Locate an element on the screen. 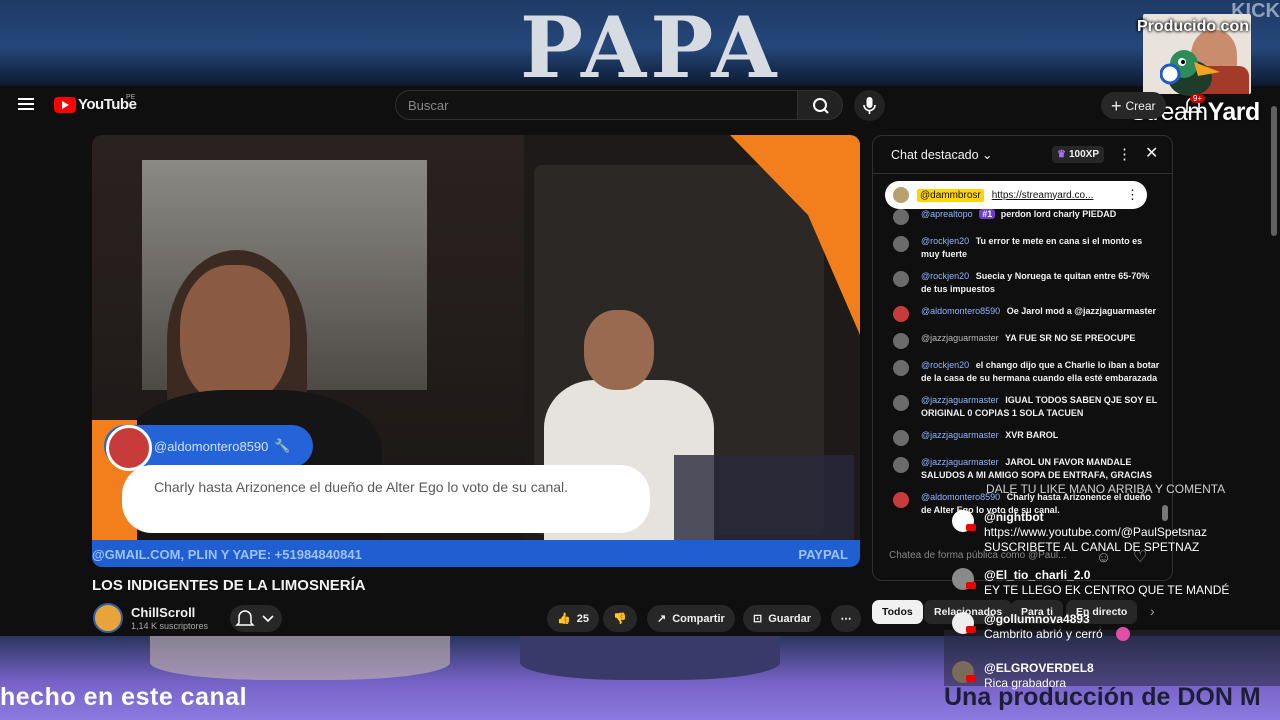 The height and width of the screenshot is (720, 1280). overlay-comment-text: EY TE LLEGO EK CENTRO QUE TE MANDÉ is located at coordinates (1107, 590).